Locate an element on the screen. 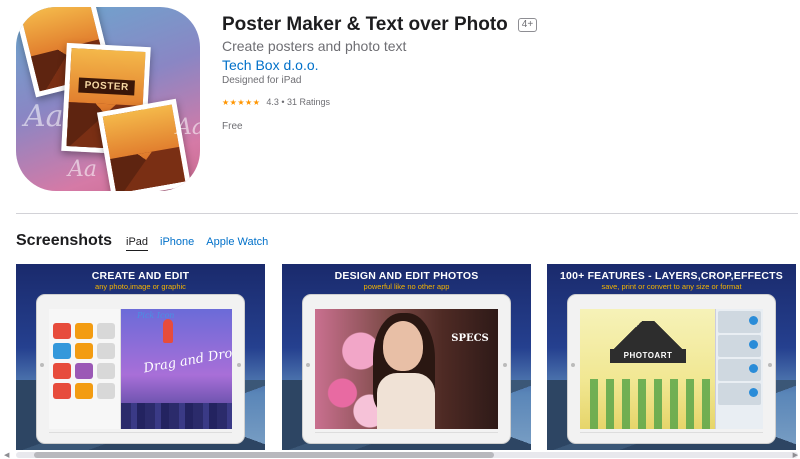 Image resolution: width=800 pixels, height=459 pixels. drag-drop-text: Drag and Drop is located at coordinates (187, 360).